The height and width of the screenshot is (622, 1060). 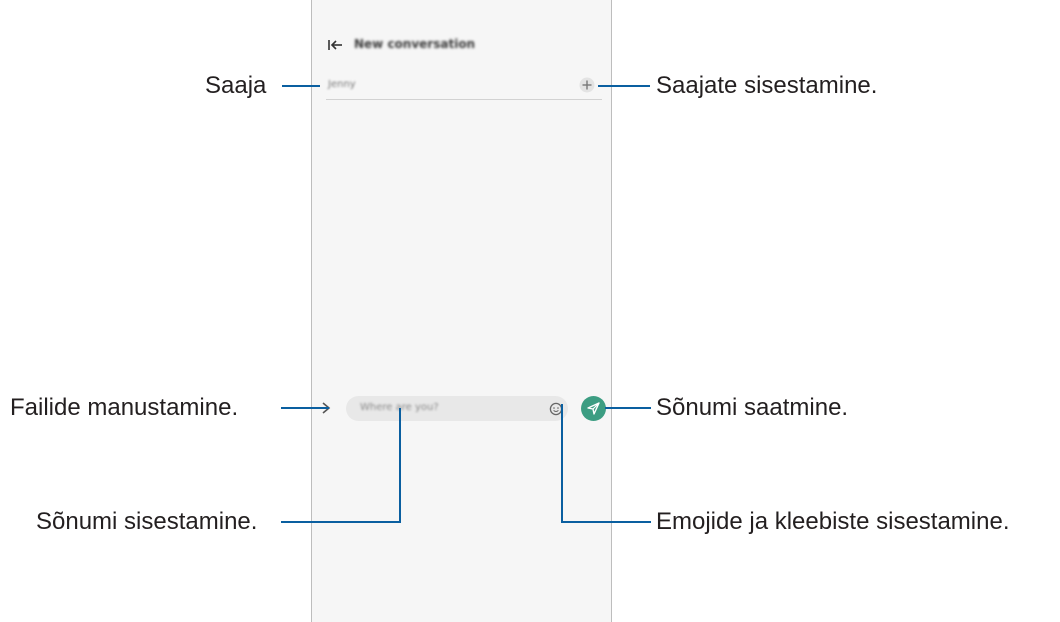 What do you see at coordinates (767, 85) in the screenshot?
I see `callout-add-recipients: Saajate sisestamine.` at bounding box center [767, 85].